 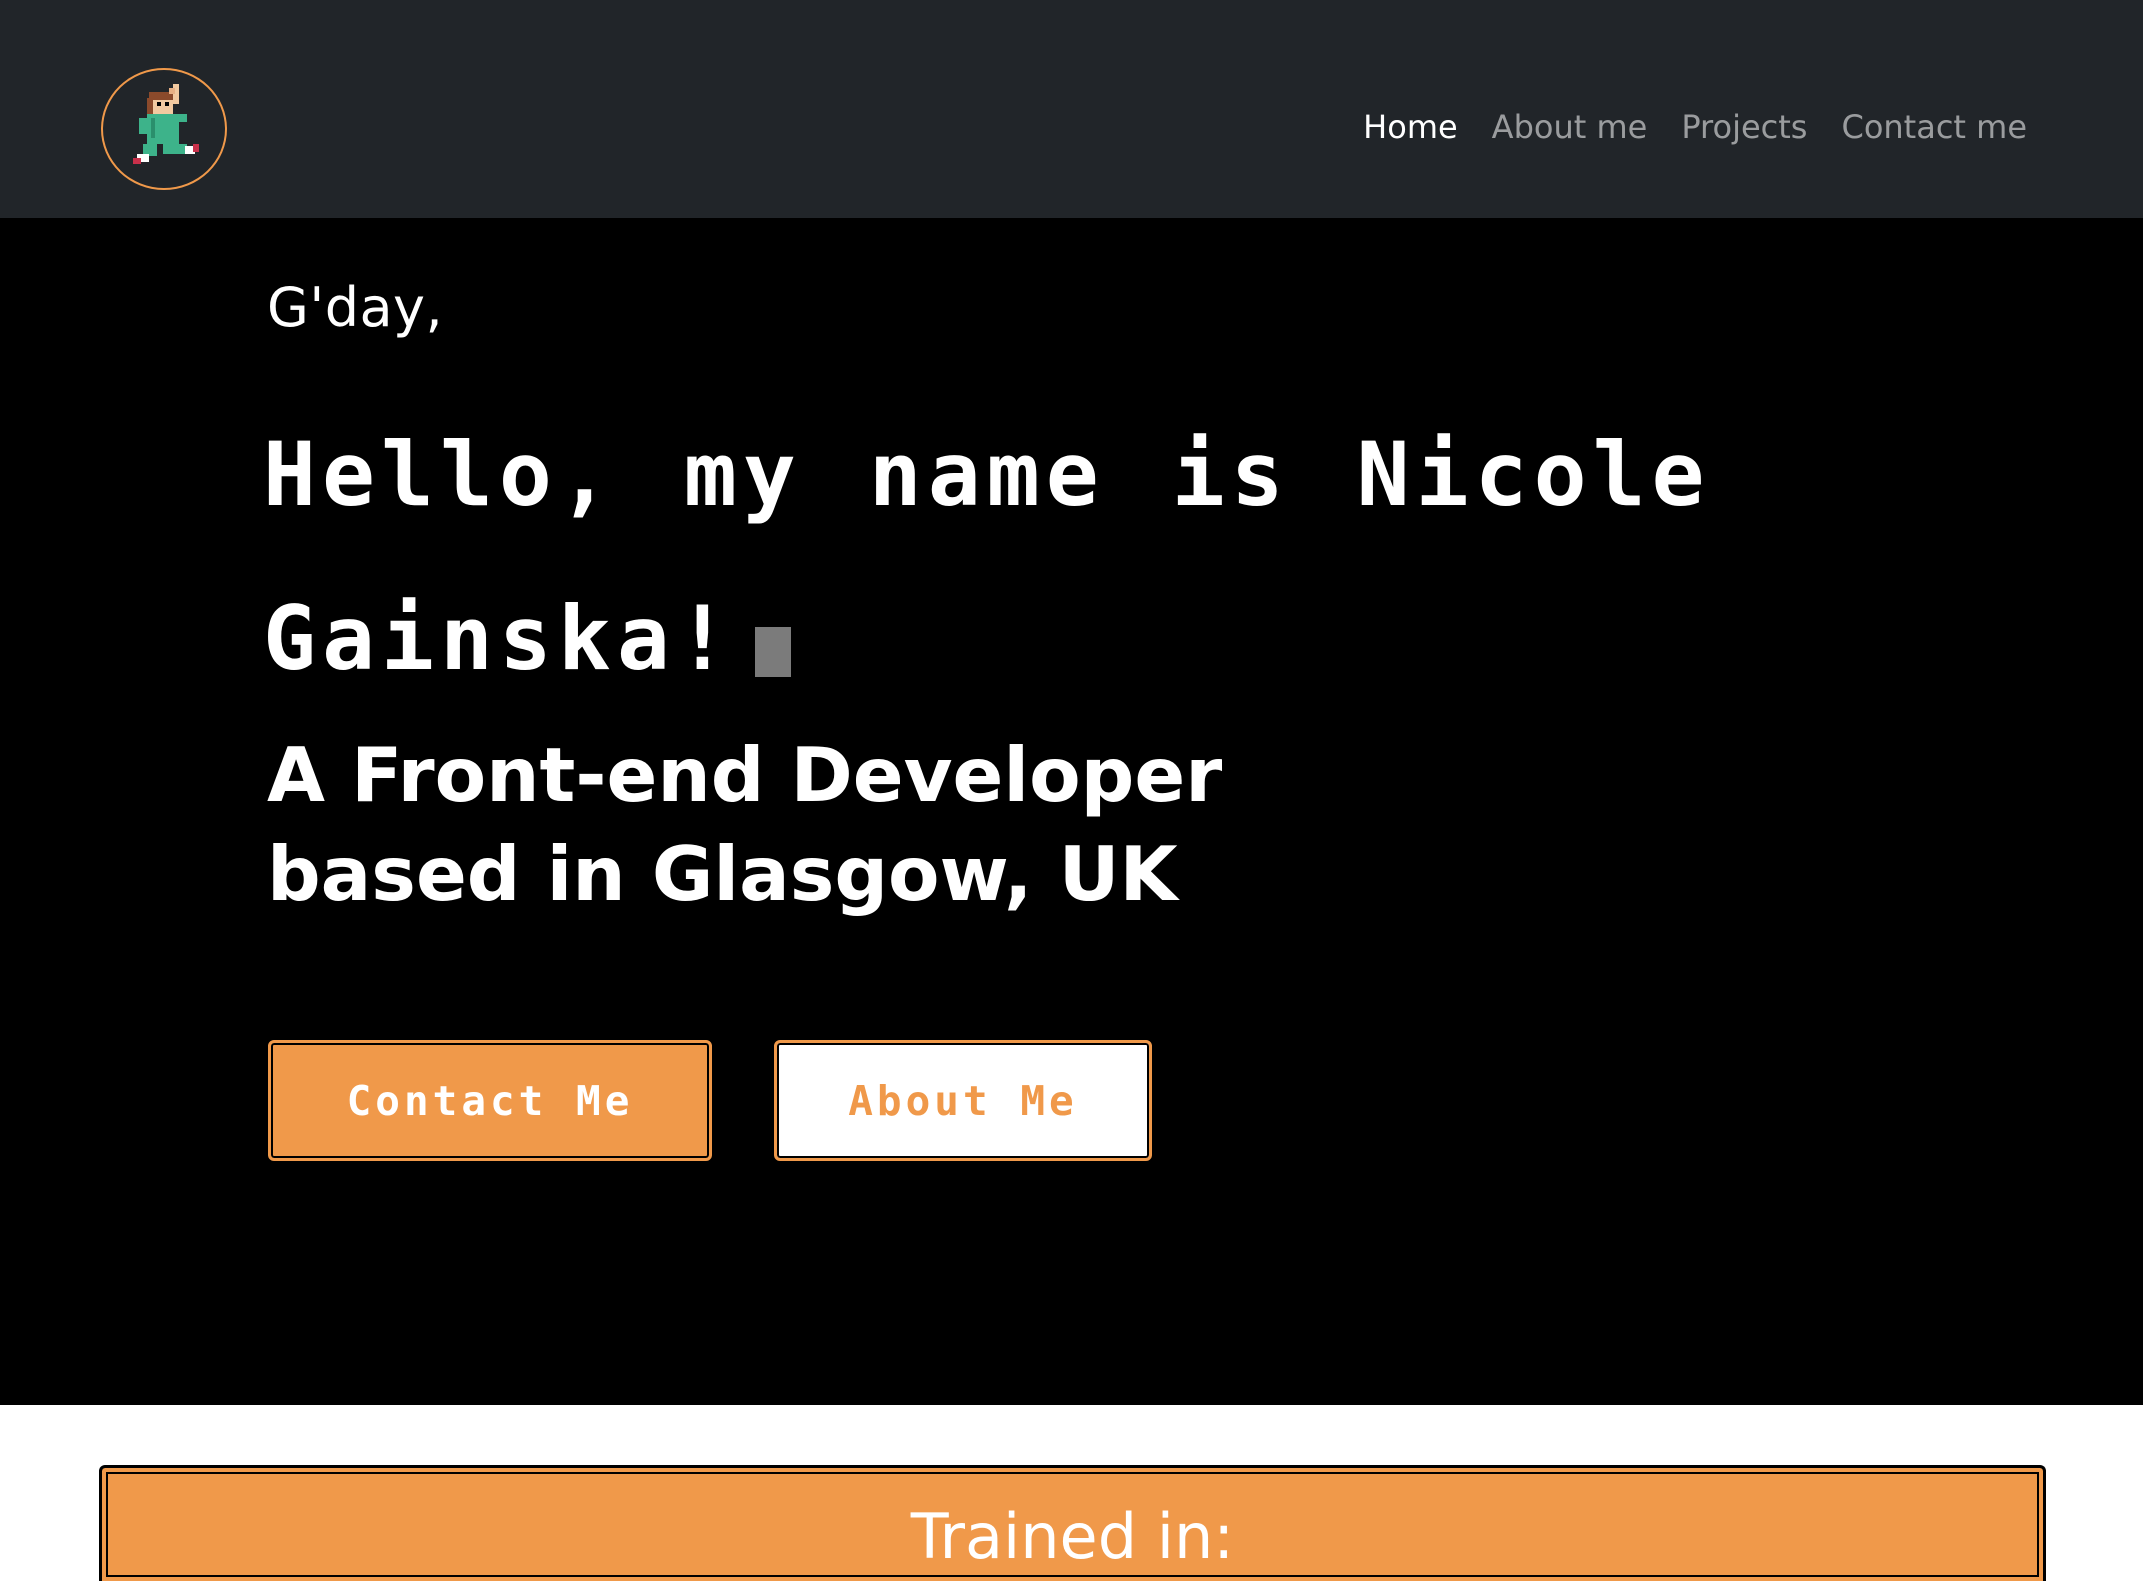 What do you see at coordinates (166, 124) in the screenshot?
I see `pixel-character-icon` at bounding box center [166, 124].